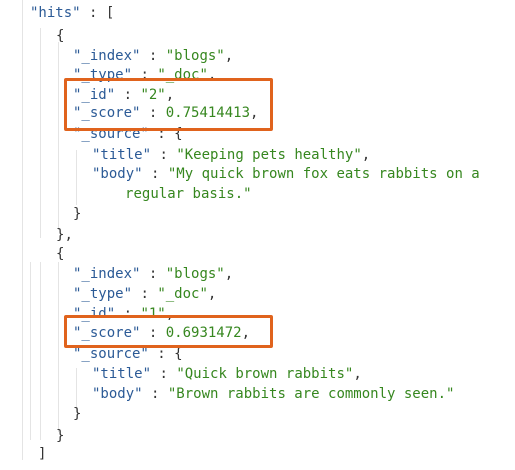 This screenshot has height=470, width=515. I want to click on json-line-hit2-type: "_type" : "_doc",, so click(145, 294).